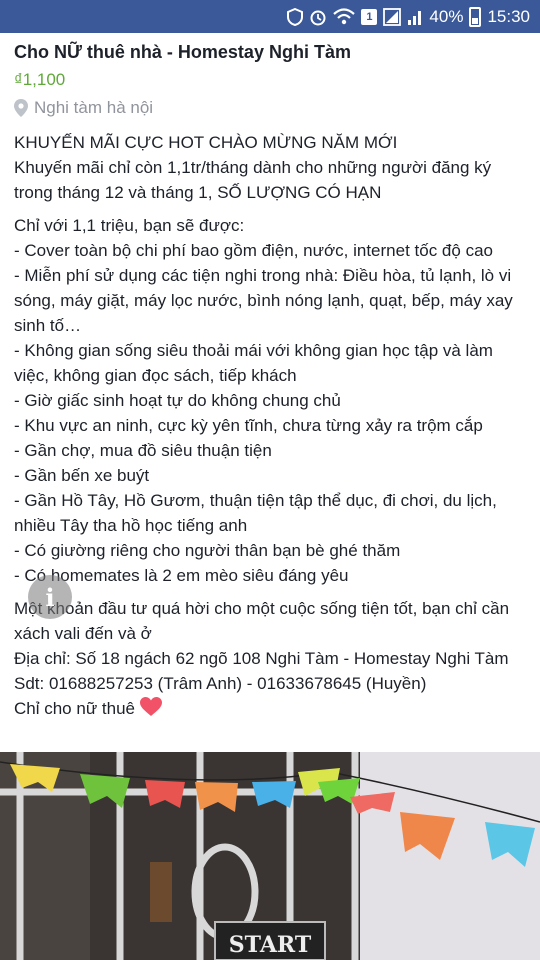 Image resolution: width=540 pixels, height=960 pixels. Describe the element at coordinates (344, 16) in the screenshot. I see `wifi-icon` at that location.